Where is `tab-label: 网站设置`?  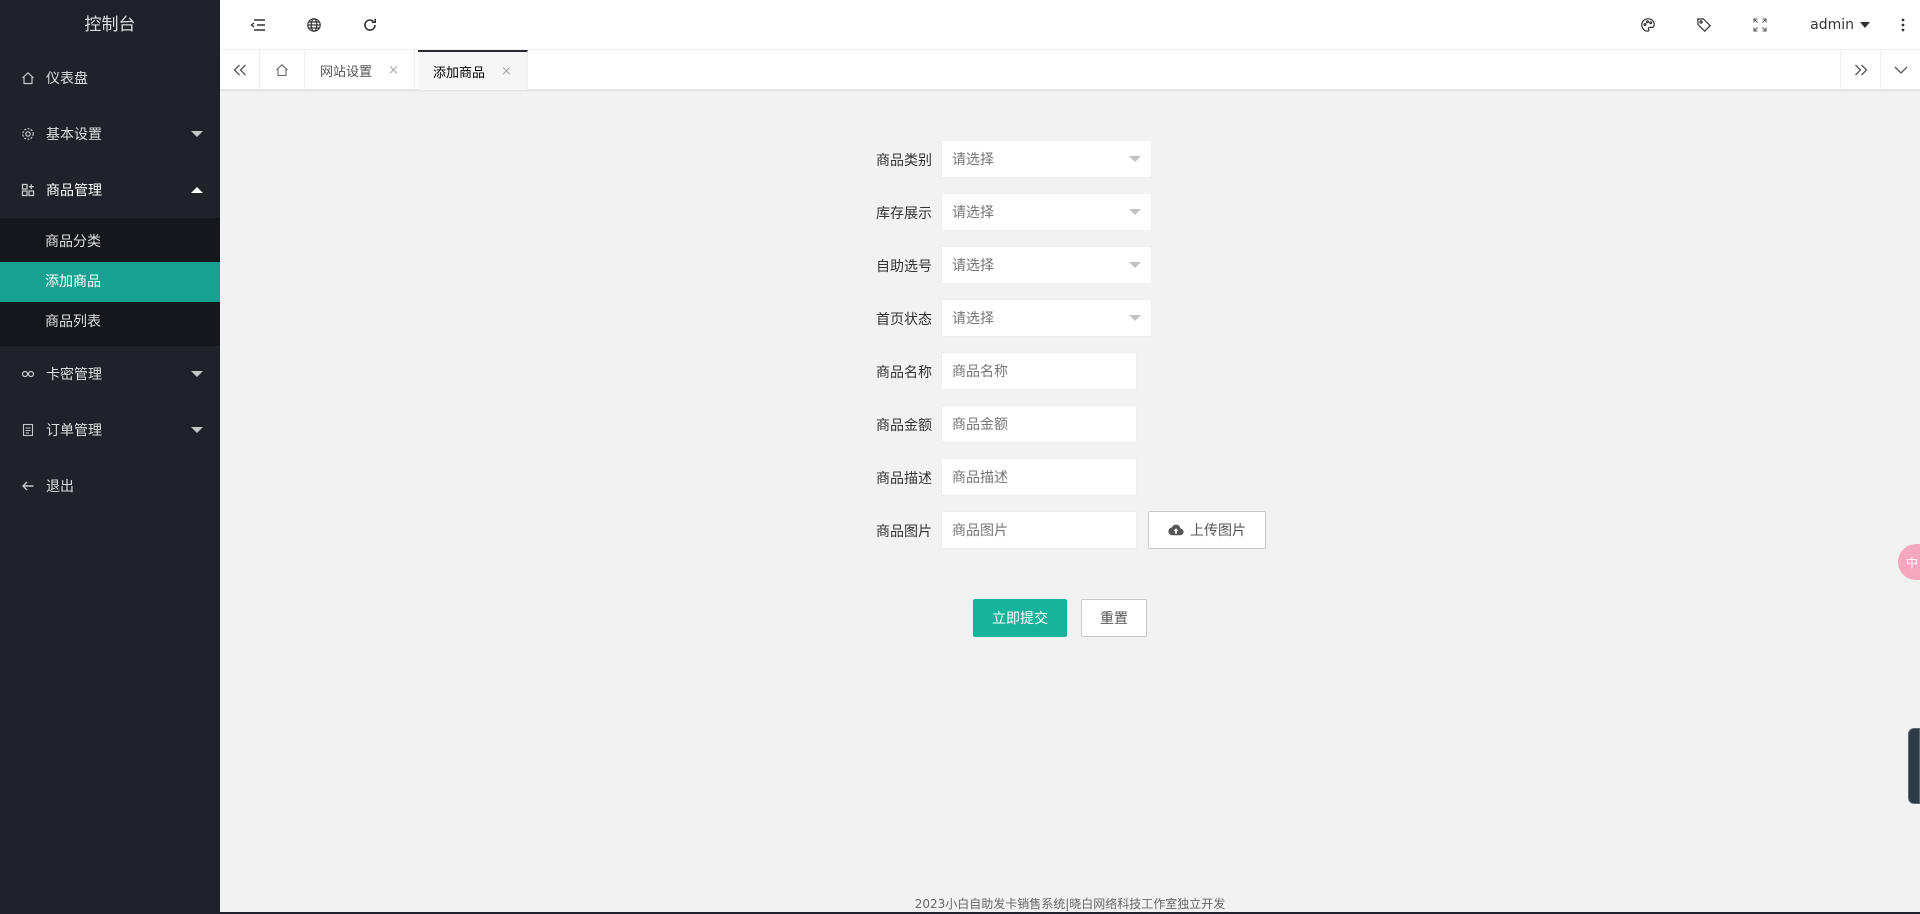 tab-label: 网站设置 is located at coordinates (346, 72).